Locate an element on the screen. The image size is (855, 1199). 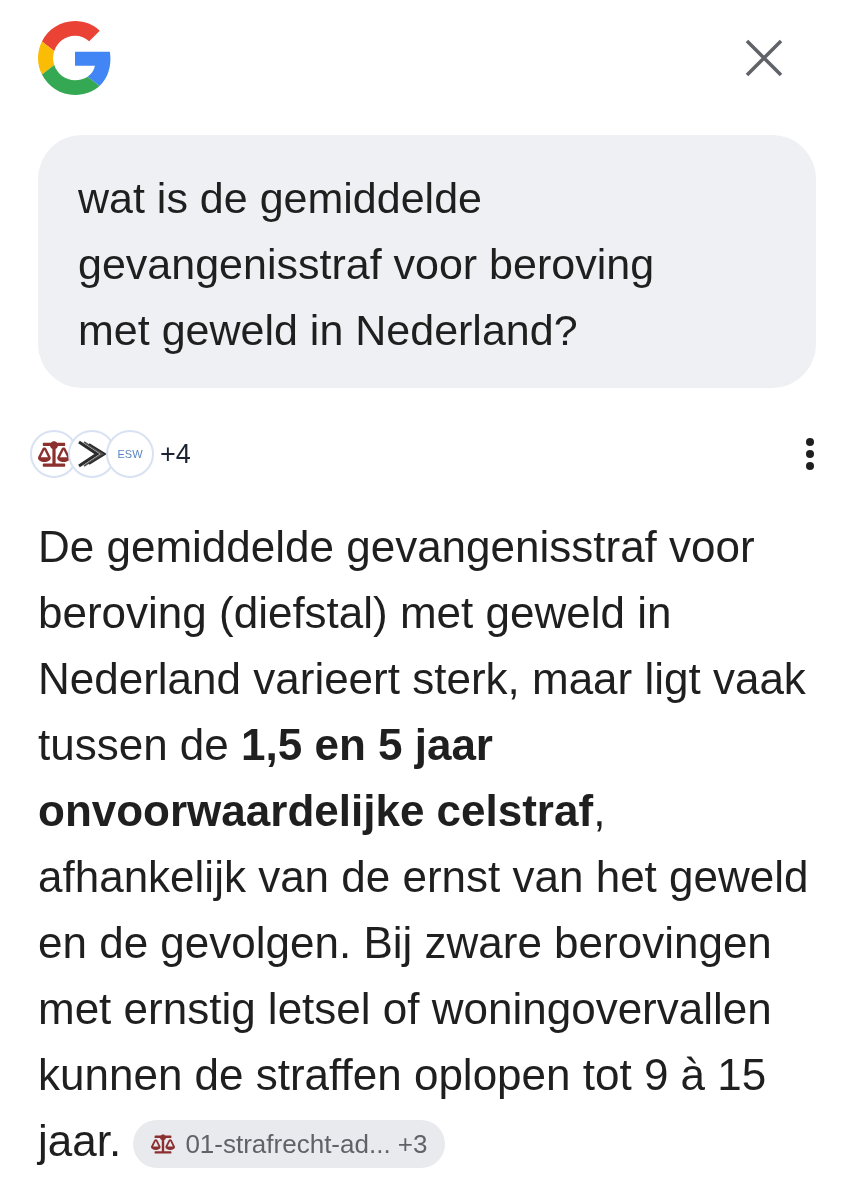
site-logo: ESW is located at coordinates (130, 454).